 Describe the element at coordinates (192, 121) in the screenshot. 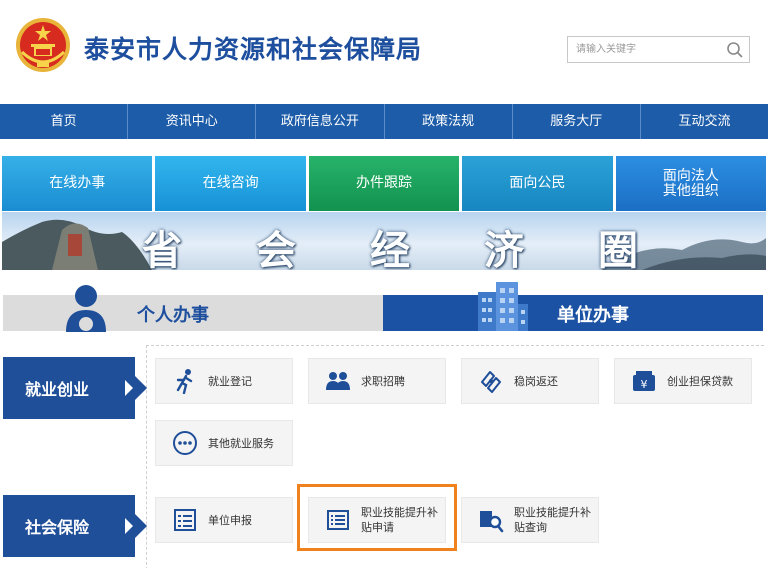

I see `nav-item-news-center: 资讯中心` at that location.